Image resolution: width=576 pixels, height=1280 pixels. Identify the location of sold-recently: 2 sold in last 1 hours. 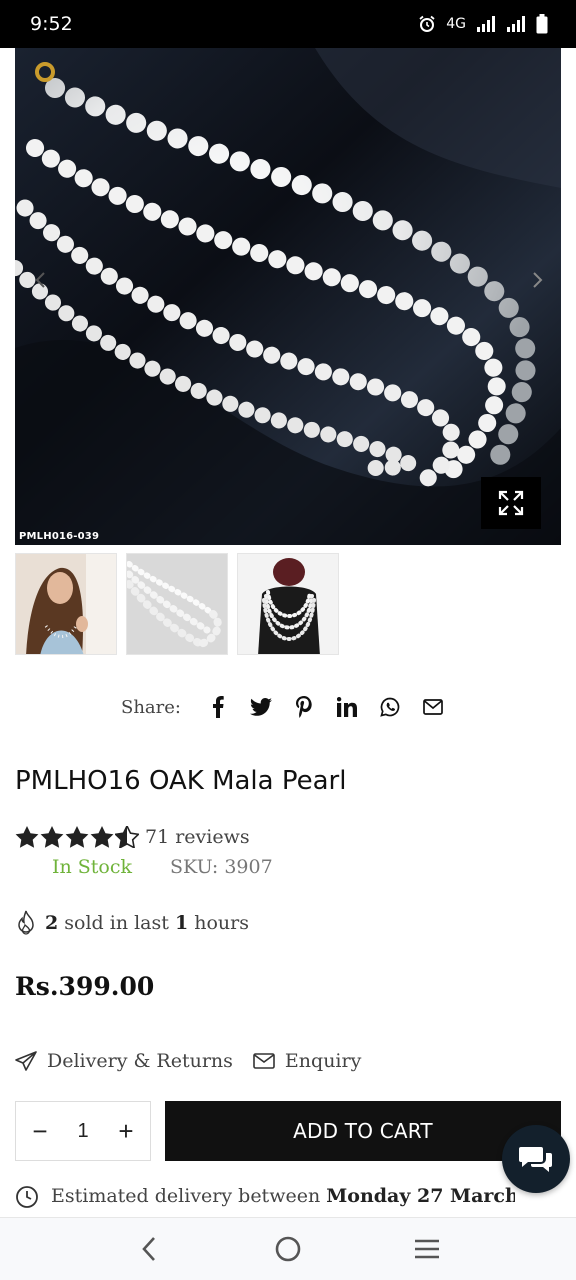
(132, 923).